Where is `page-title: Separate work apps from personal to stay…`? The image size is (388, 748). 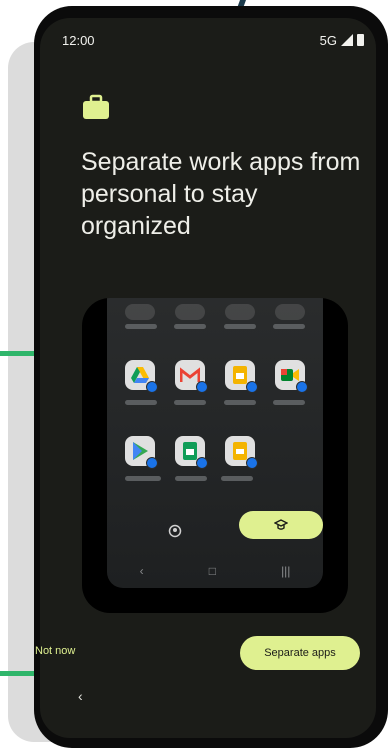 page-title: Separate work apps from personal to stay… is located at coordinates (221, 194).